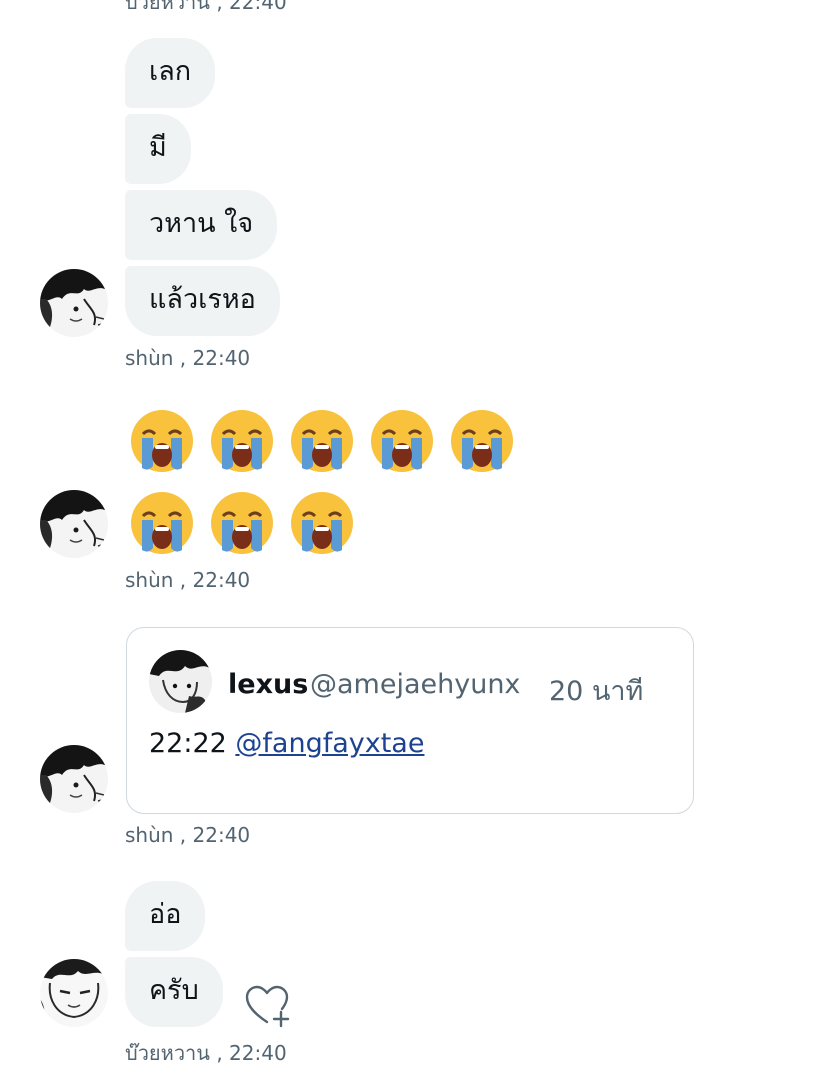 The height and width of the screenshot is (1079, 828). What do you see at coordinates (268, 684) in the screenshot?
I see `quoted-tweet-author-name: lexus` at bounding box center [268, 684].